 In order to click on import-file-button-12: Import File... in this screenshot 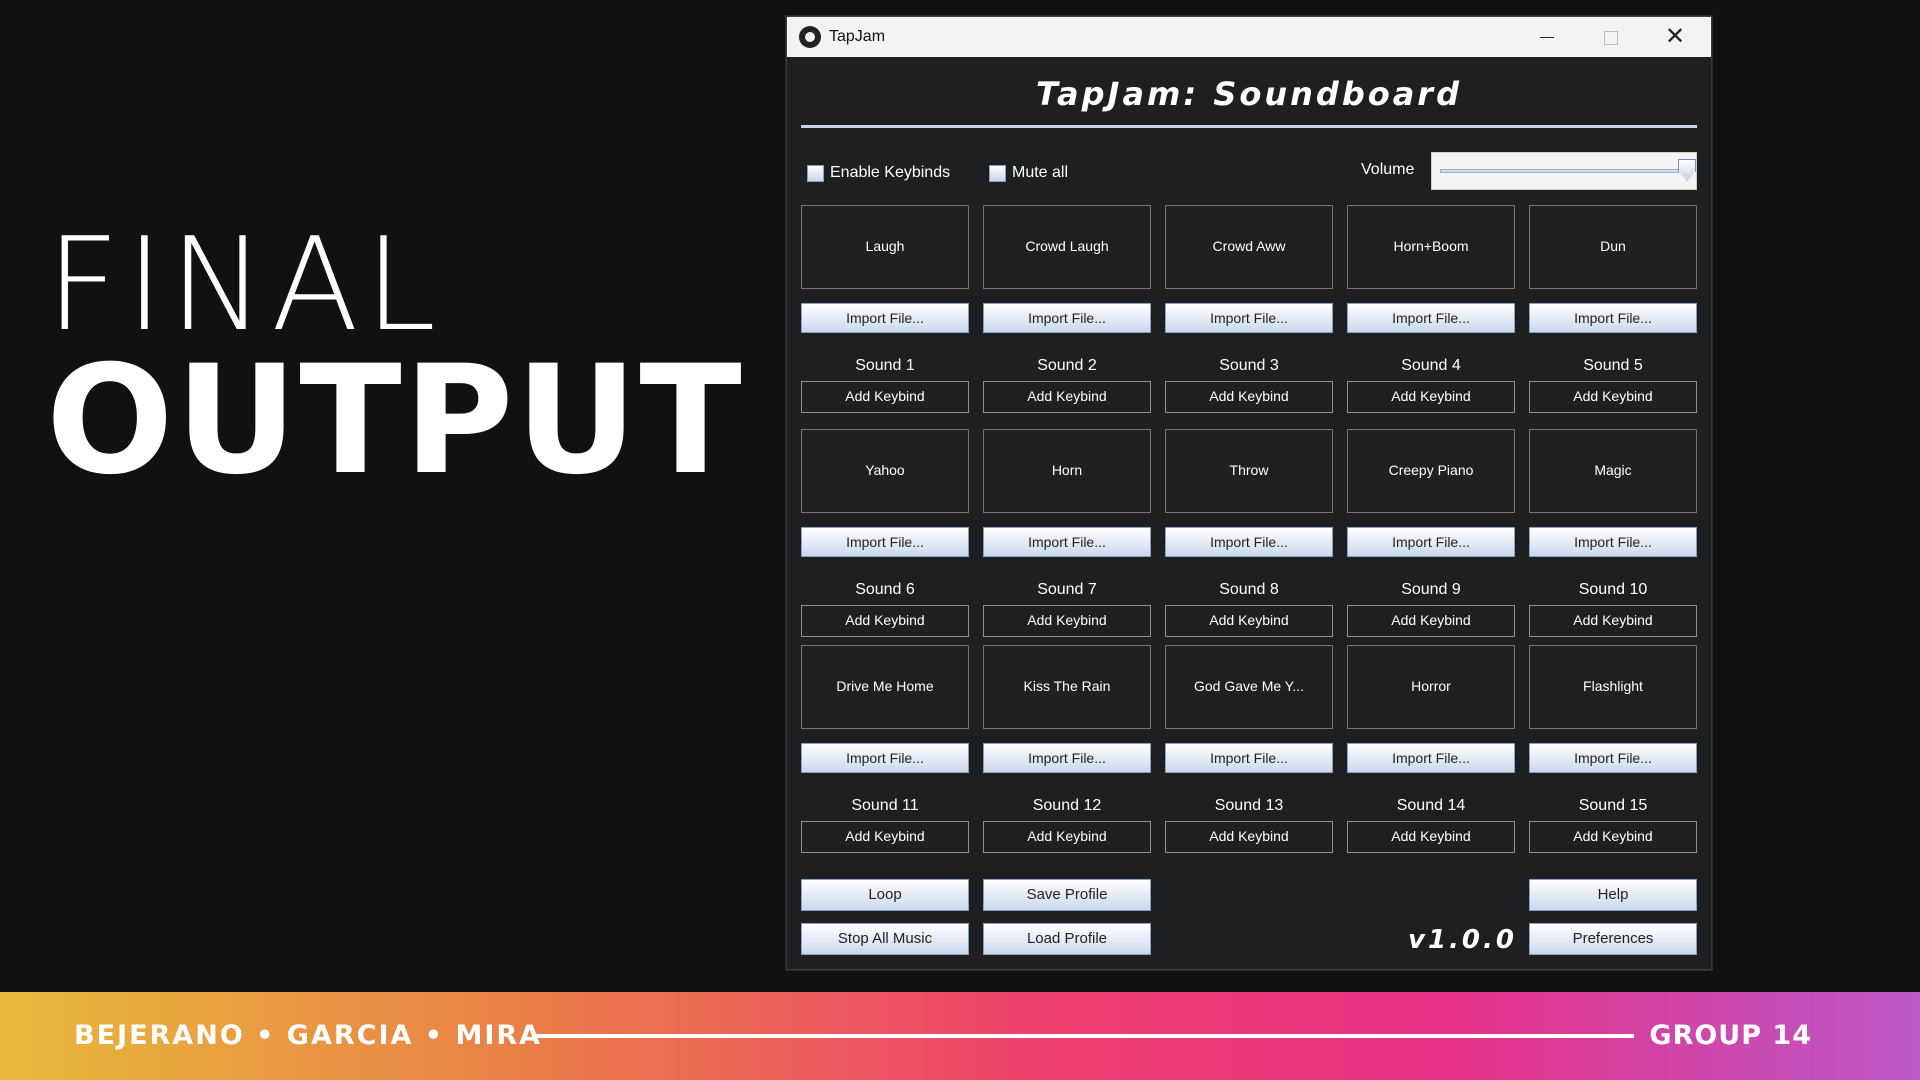, I will do `click(1067, 758)`.